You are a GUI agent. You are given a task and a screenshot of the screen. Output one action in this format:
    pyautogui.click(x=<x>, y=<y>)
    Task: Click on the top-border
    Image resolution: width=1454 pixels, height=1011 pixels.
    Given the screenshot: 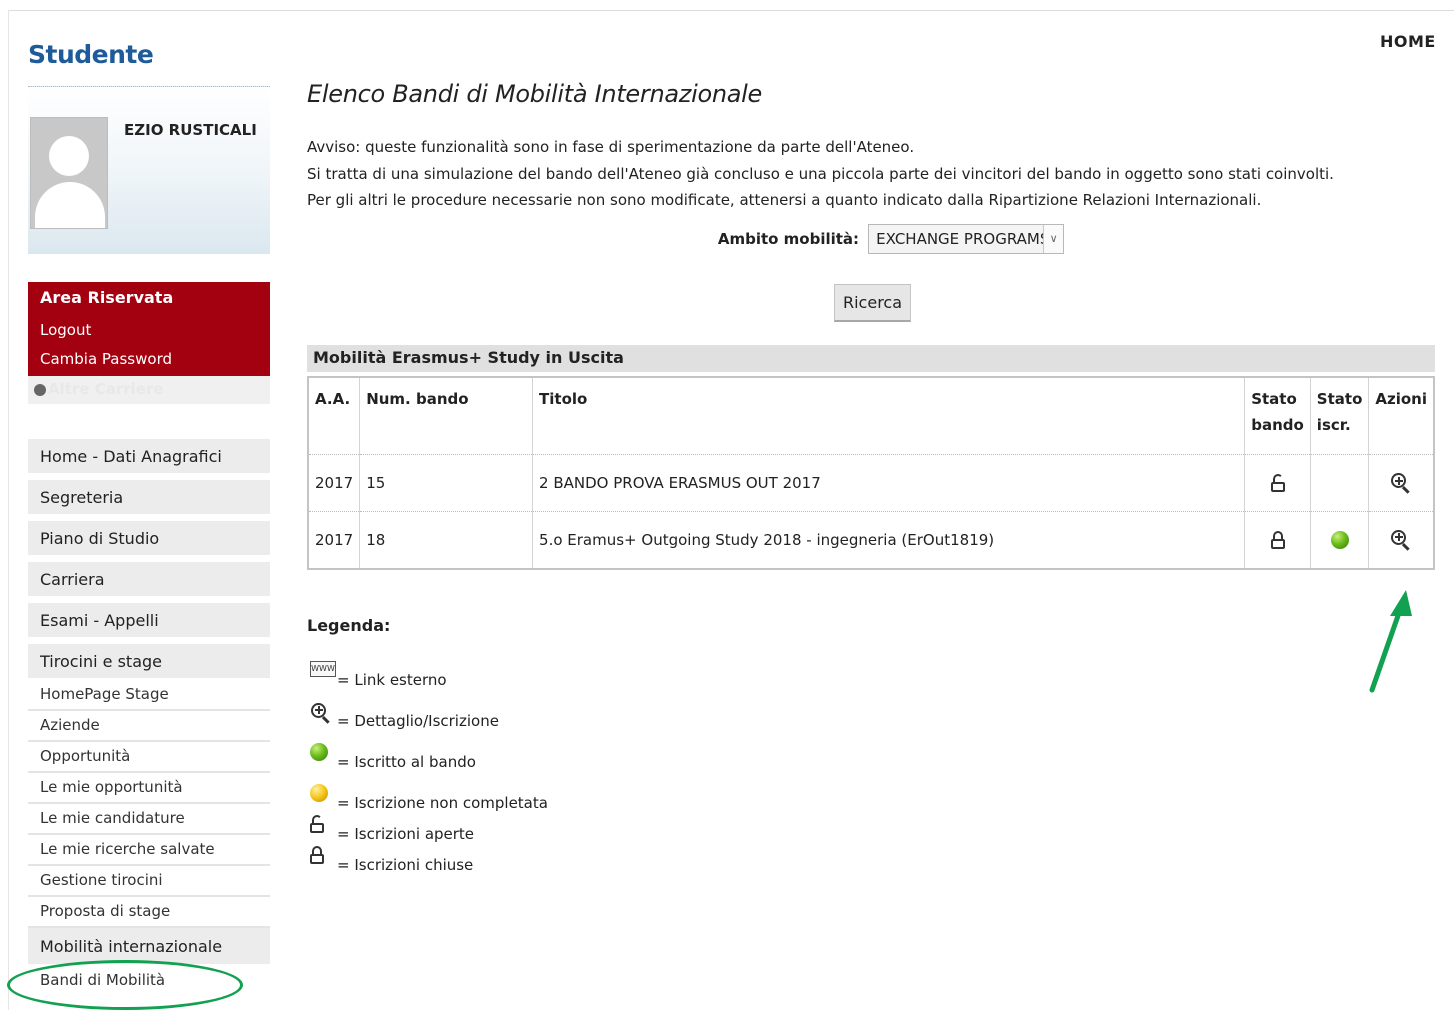 What is the action you would take?
    pyautogui.click(x=731, y=10)
    